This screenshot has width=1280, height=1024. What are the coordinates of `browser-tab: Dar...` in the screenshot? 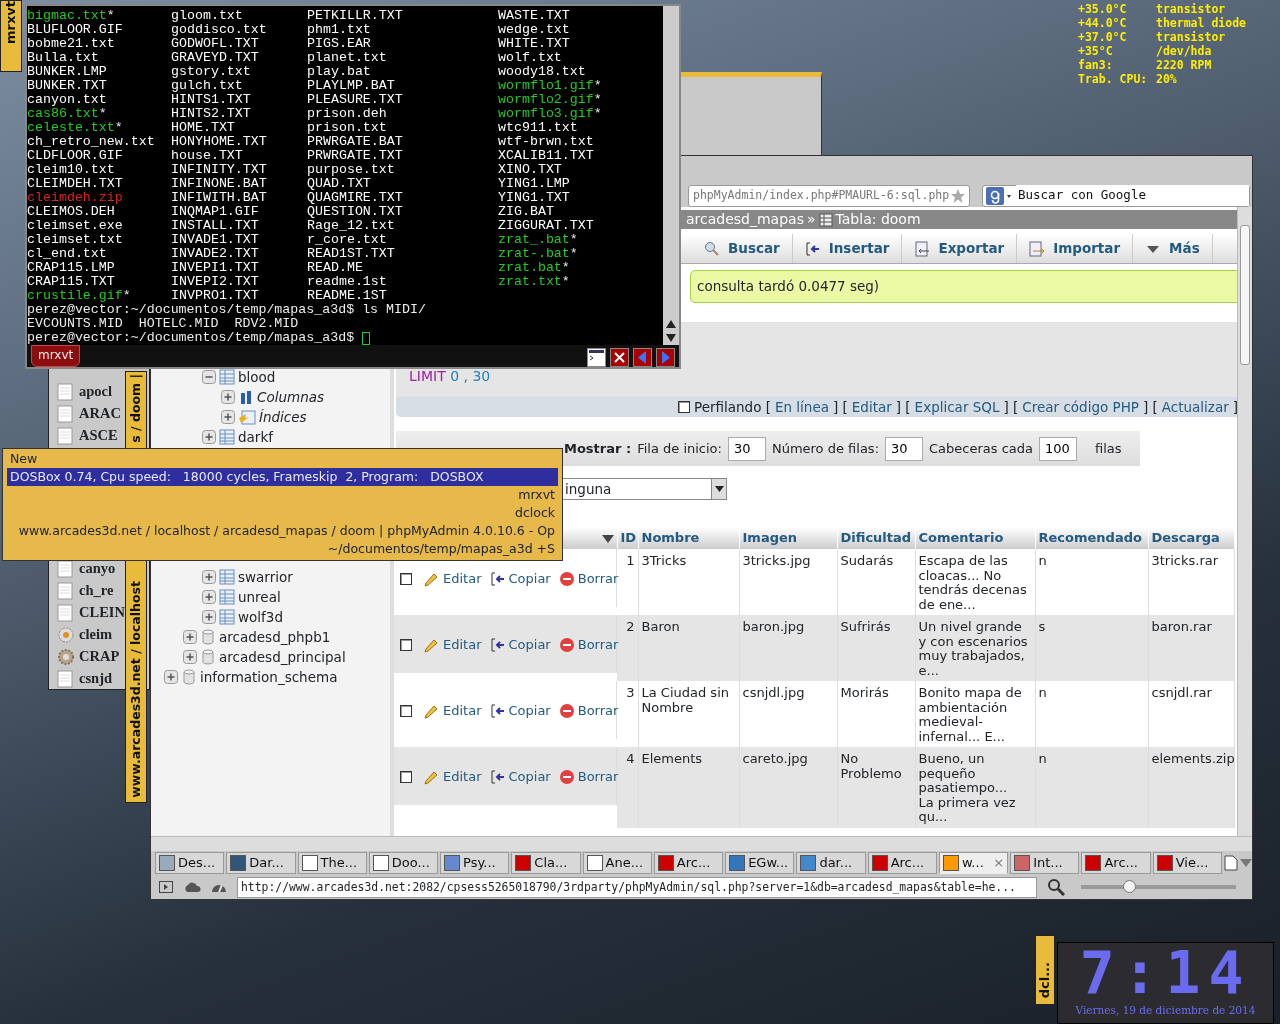 It's located at (261, 863).